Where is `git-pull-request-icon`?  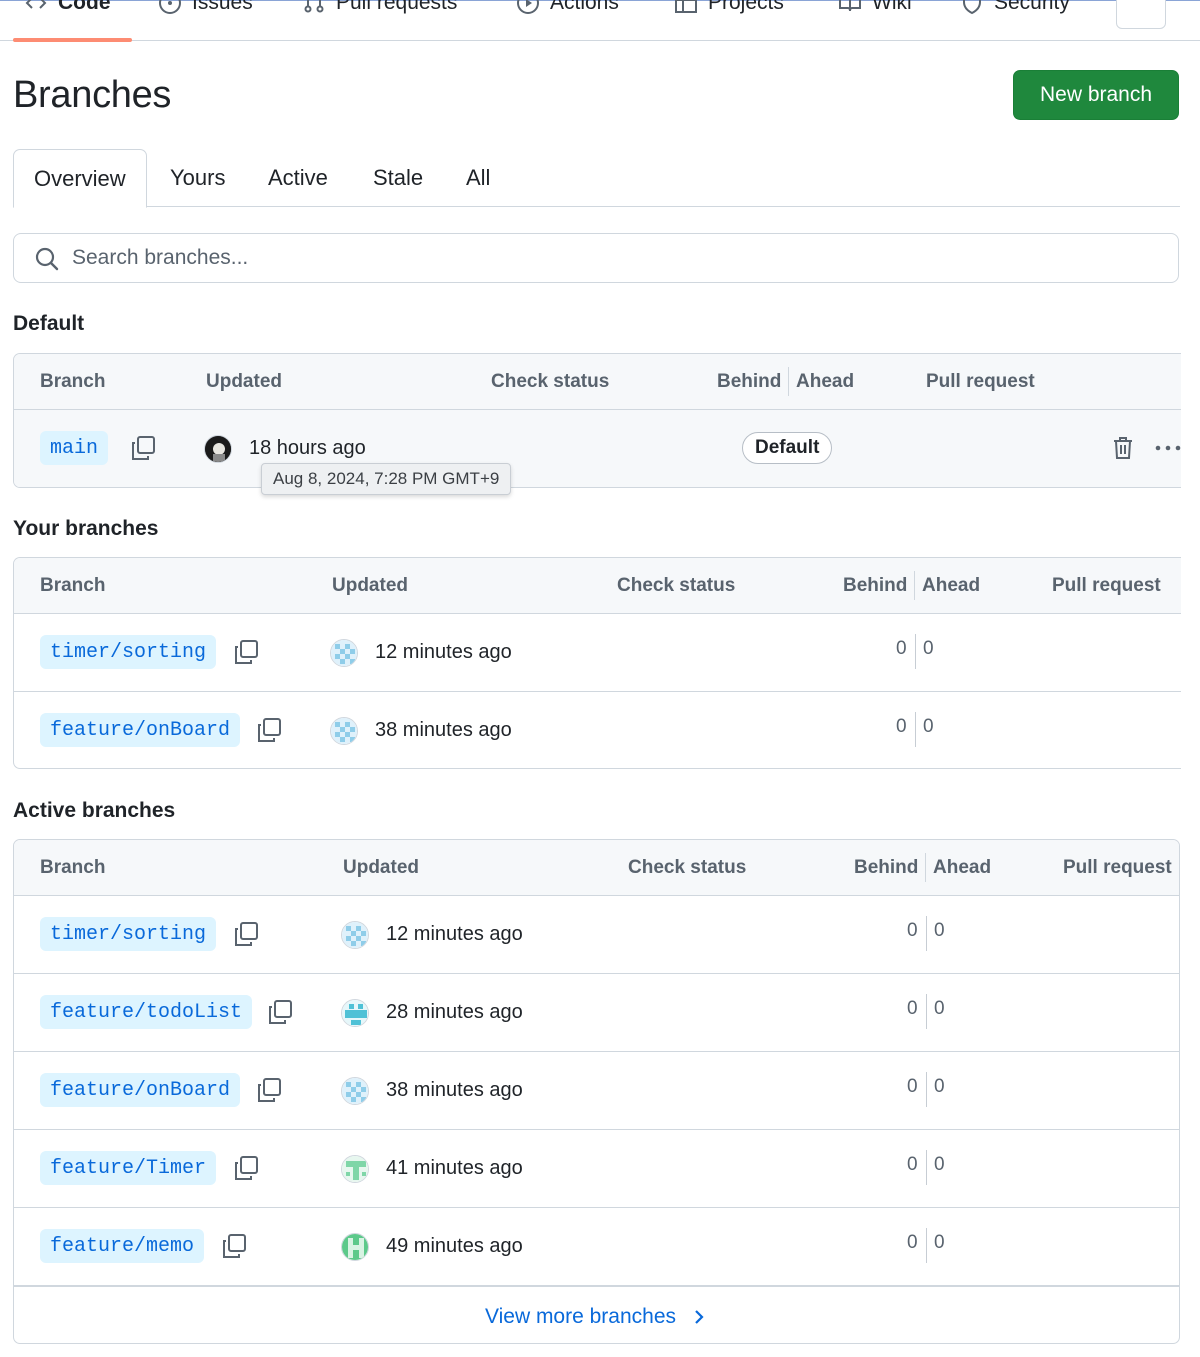 git-pull-request-icon is located at coordinates (314, 6).